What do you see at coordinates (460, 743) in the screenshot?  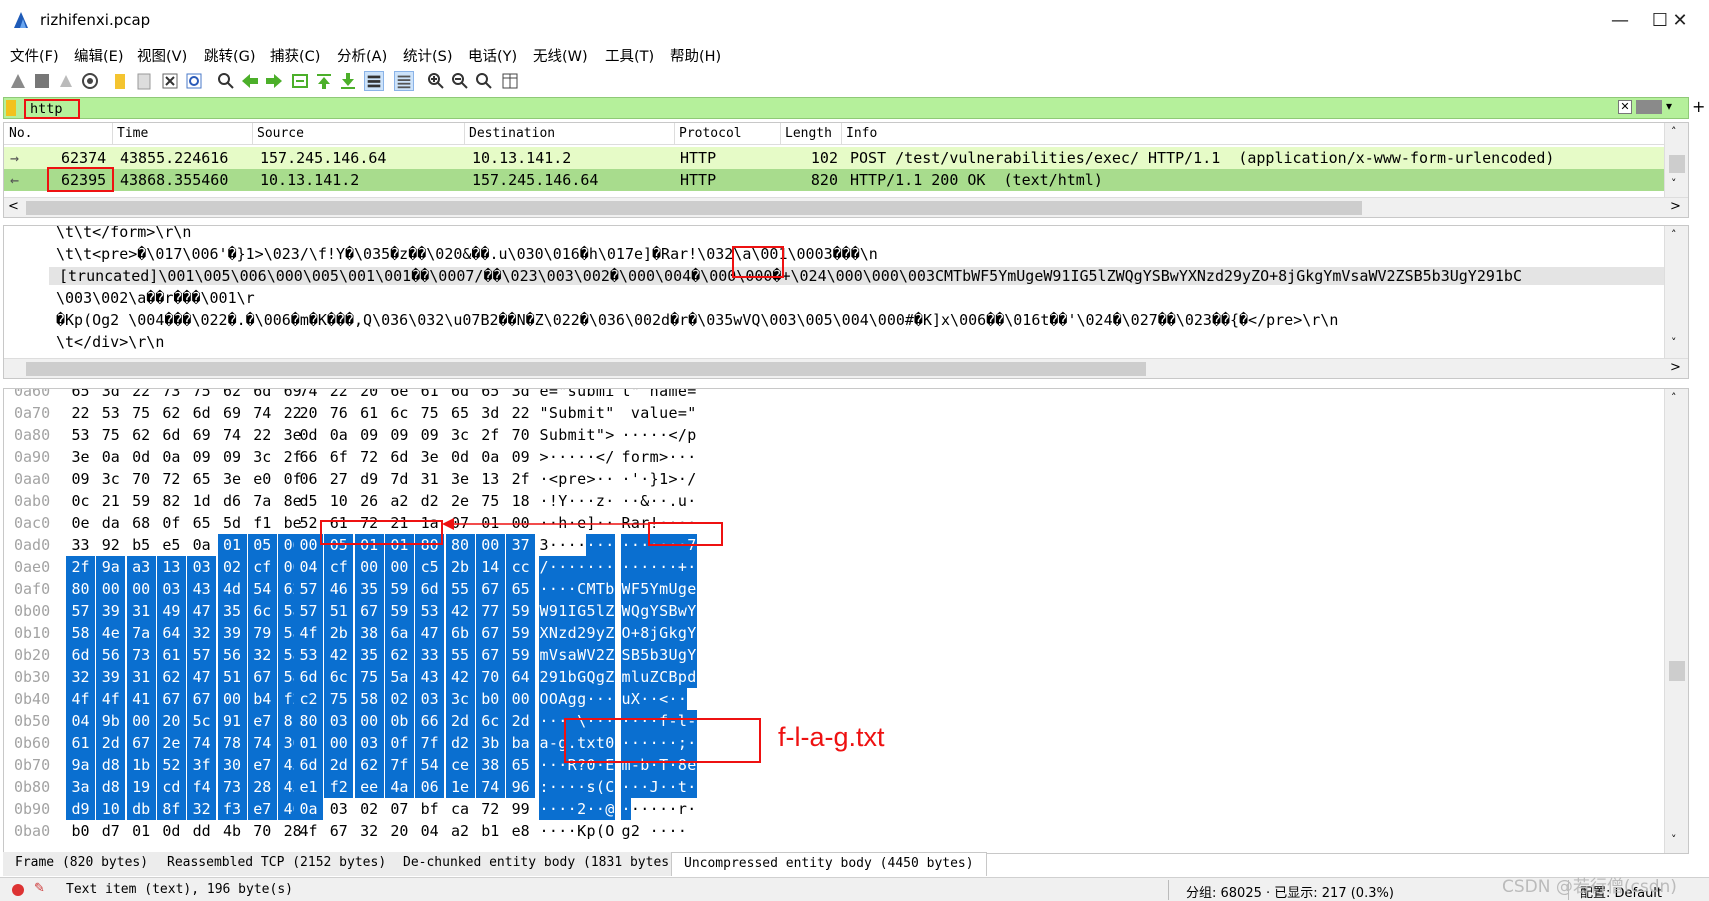 I see `hex-byte: d2` at bounding box center [460, 743].